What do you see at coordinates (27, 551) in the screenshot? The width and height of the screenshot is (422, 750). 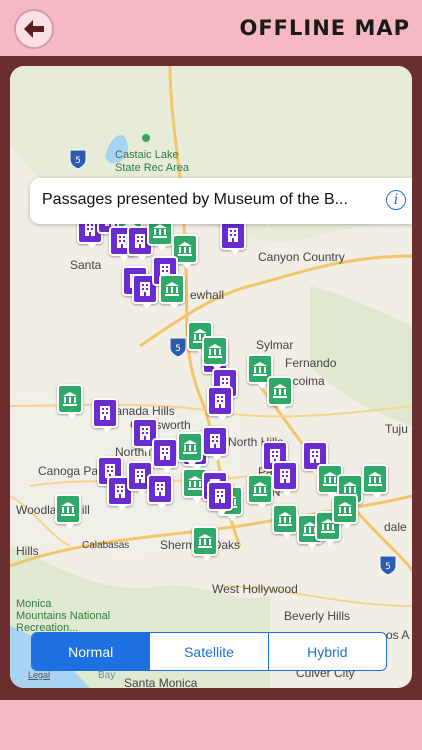 I see `place-label: Hills` at bounding box center [27, 551].